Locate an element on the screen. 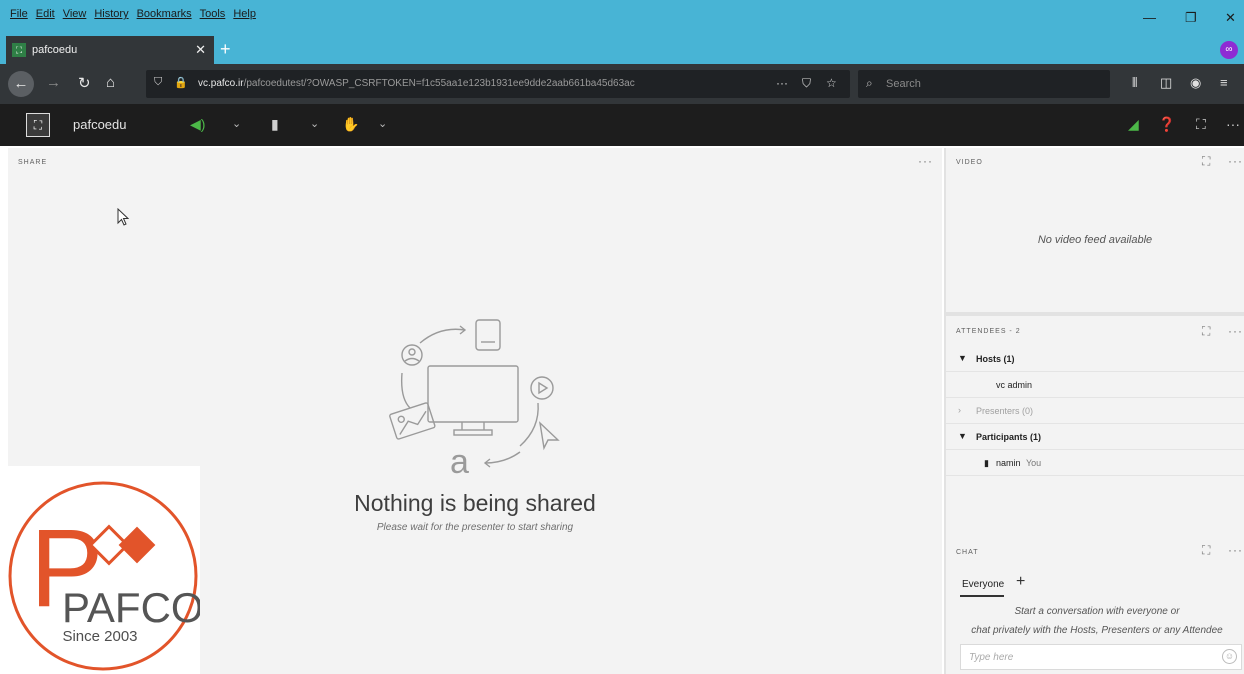 The height and width of the screenshot is (674, 1244). tab-close-icon: ✕ is located at coordinates (200, 50).